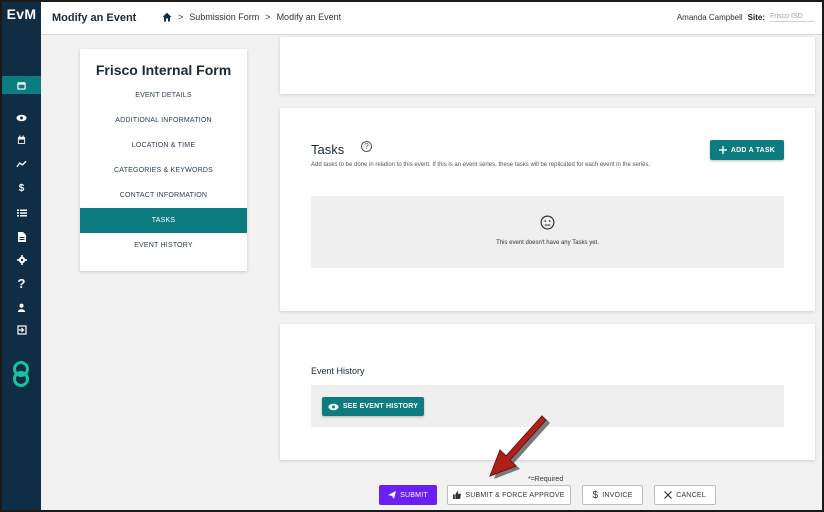  I want to click on add-task-label: ADD A TASK, so click(753, 150).